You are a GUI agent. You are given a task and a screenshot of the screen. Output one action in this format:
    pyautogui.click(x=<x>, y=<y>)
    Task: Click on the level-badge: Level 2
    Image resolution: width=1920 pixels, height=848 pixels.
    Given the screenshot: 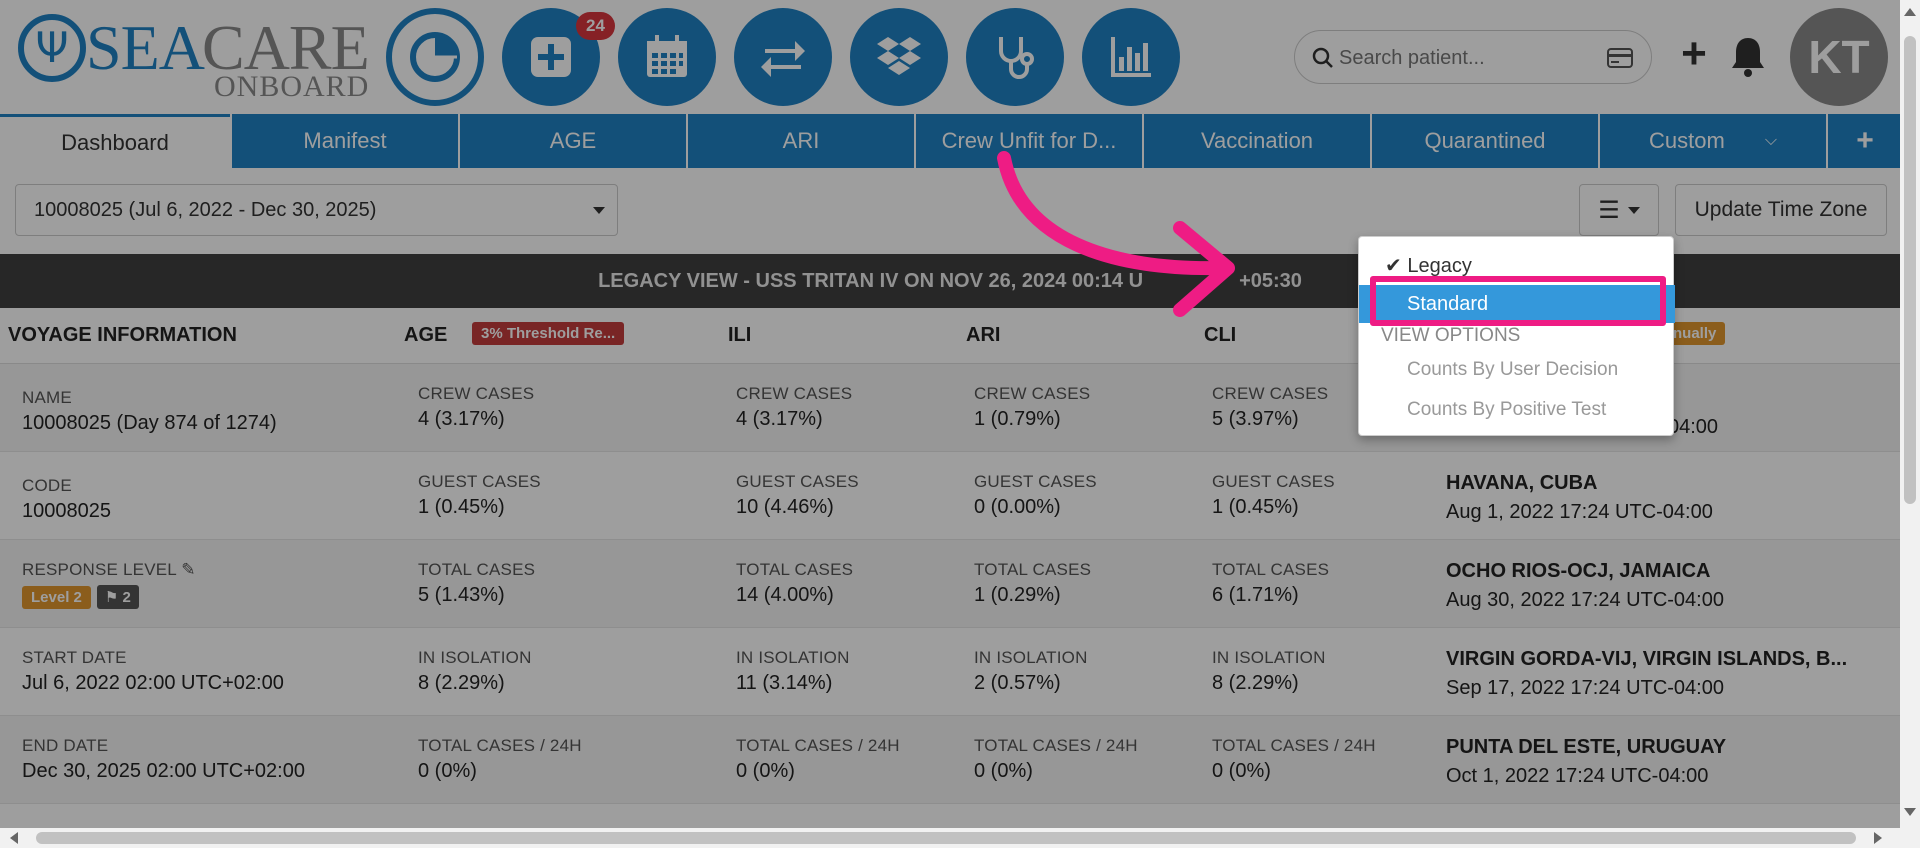 What is the action you would take?
    pyautogui.click(x=56, y=597)
    